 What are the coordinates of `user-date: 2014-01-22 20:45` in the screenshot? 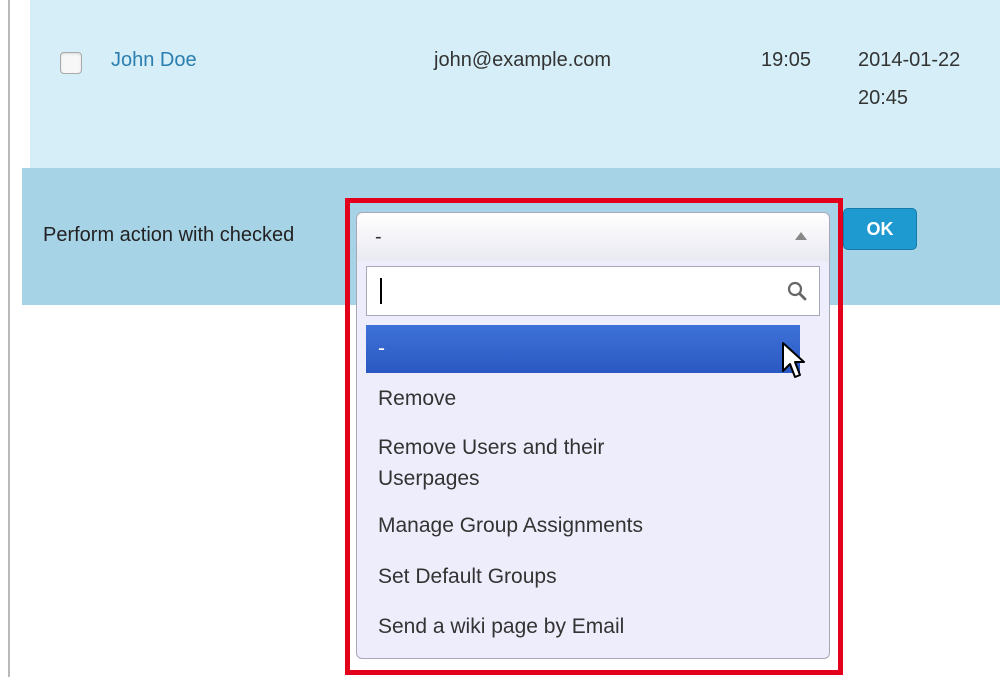 It's located at (928, 79).